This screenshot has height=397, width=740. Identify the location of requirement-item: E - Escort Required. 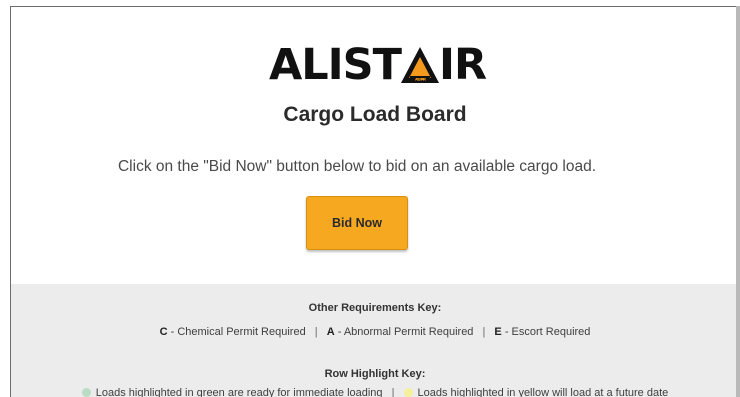
(542, 332).